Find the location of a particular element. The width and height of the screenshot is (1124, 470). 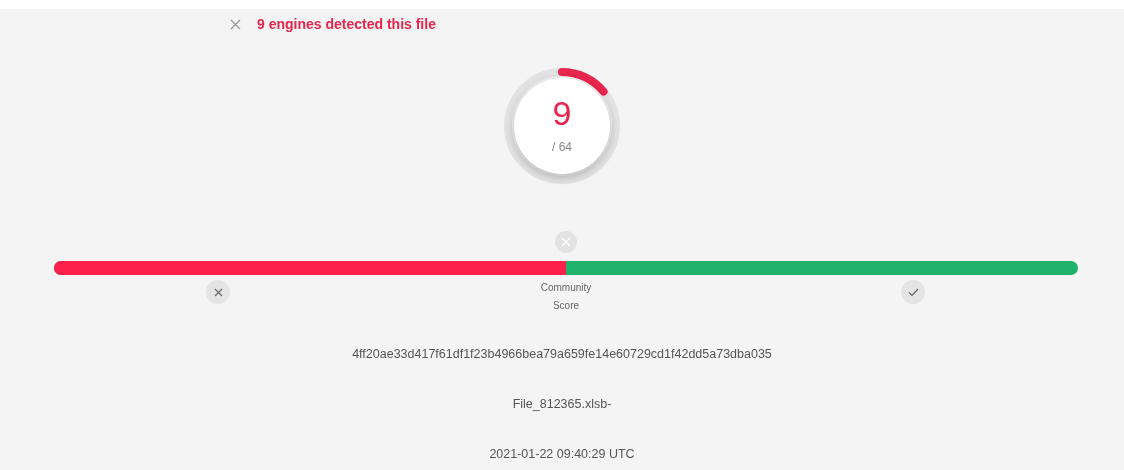

score-handle is located at coordinates (566, 242).